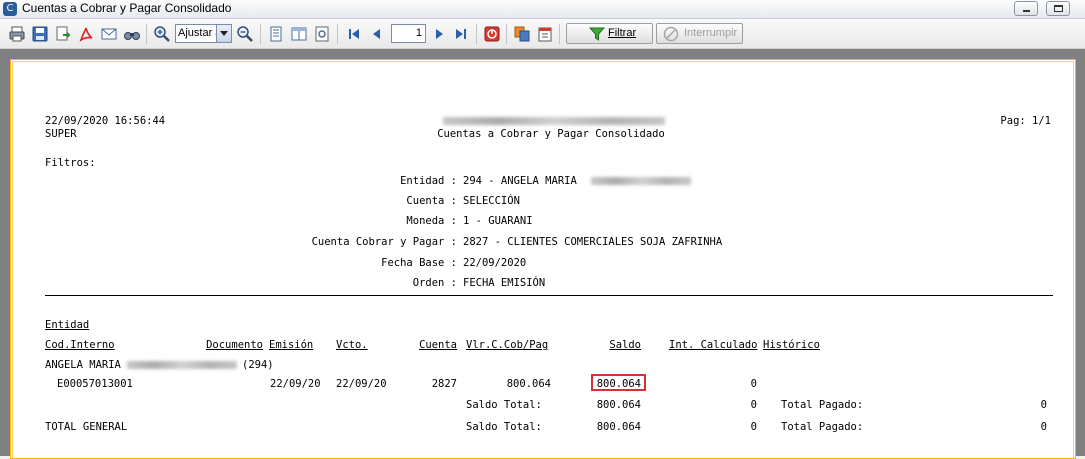 This screenshot has width=1085, height=459. I want to click on section-divider, so click(549, 295).